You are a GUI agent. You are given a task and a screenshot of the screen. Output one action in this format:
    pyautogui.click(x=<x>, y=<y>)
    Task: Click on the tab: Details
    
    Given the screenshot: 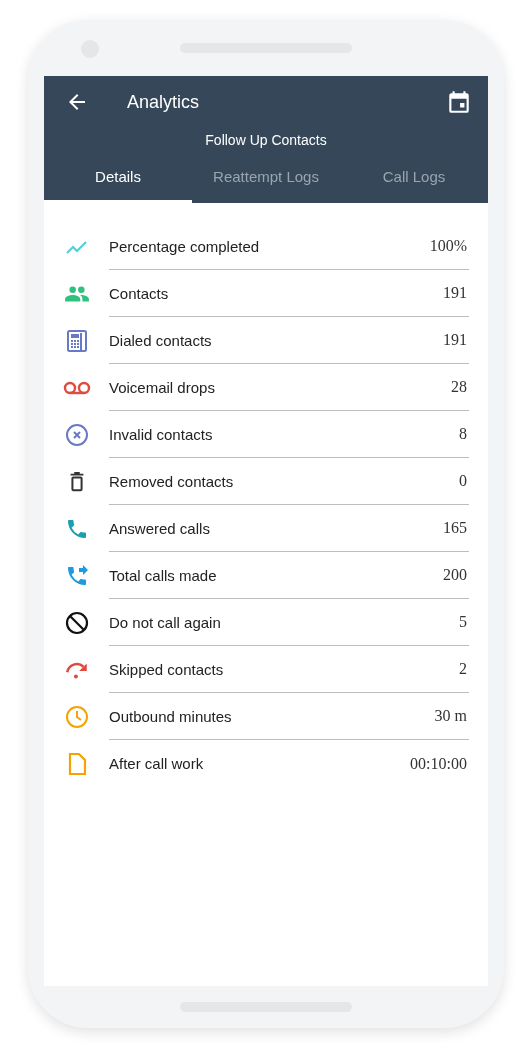 What is the action you would take?
    pyautogui.click(x=118, y=180)
    